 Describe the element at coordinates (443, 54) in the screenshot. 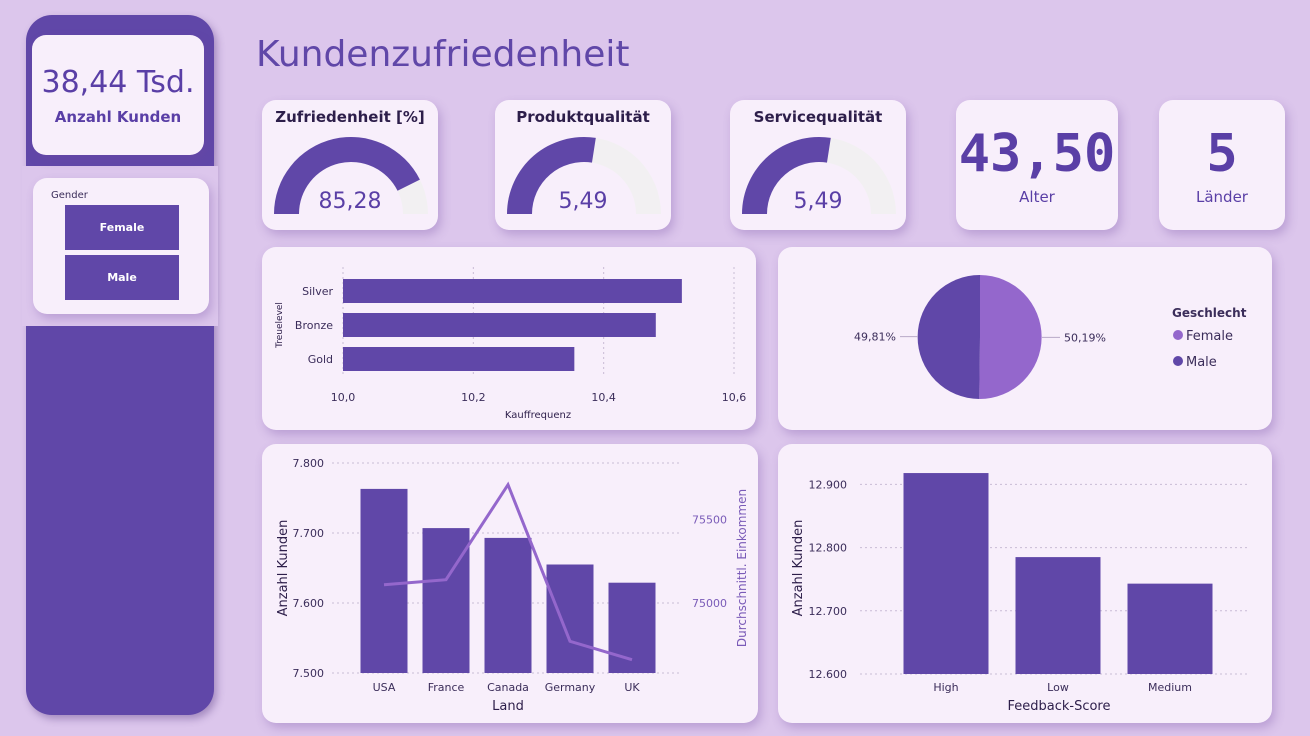

I see `page-title: Kundenzufriedenheit` at that location.